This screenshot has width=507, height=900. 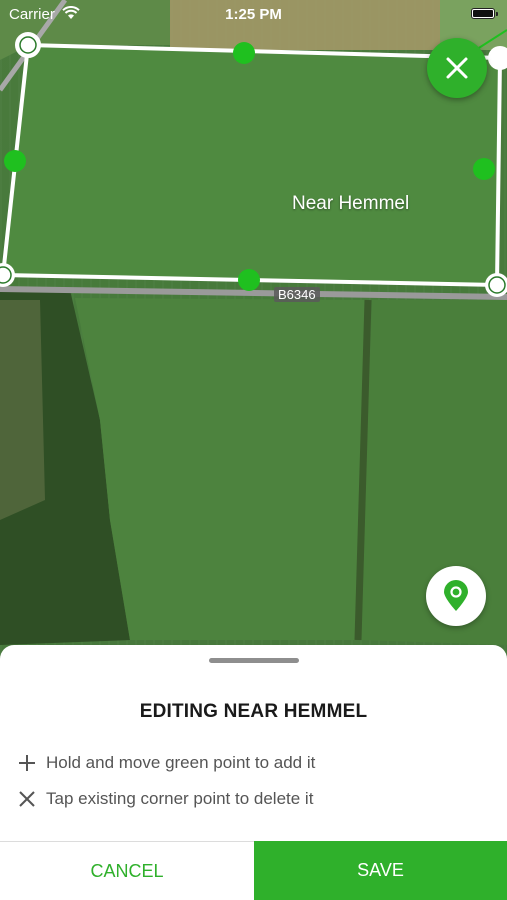 I want to click on locate-button, so click(x=456, y=596).